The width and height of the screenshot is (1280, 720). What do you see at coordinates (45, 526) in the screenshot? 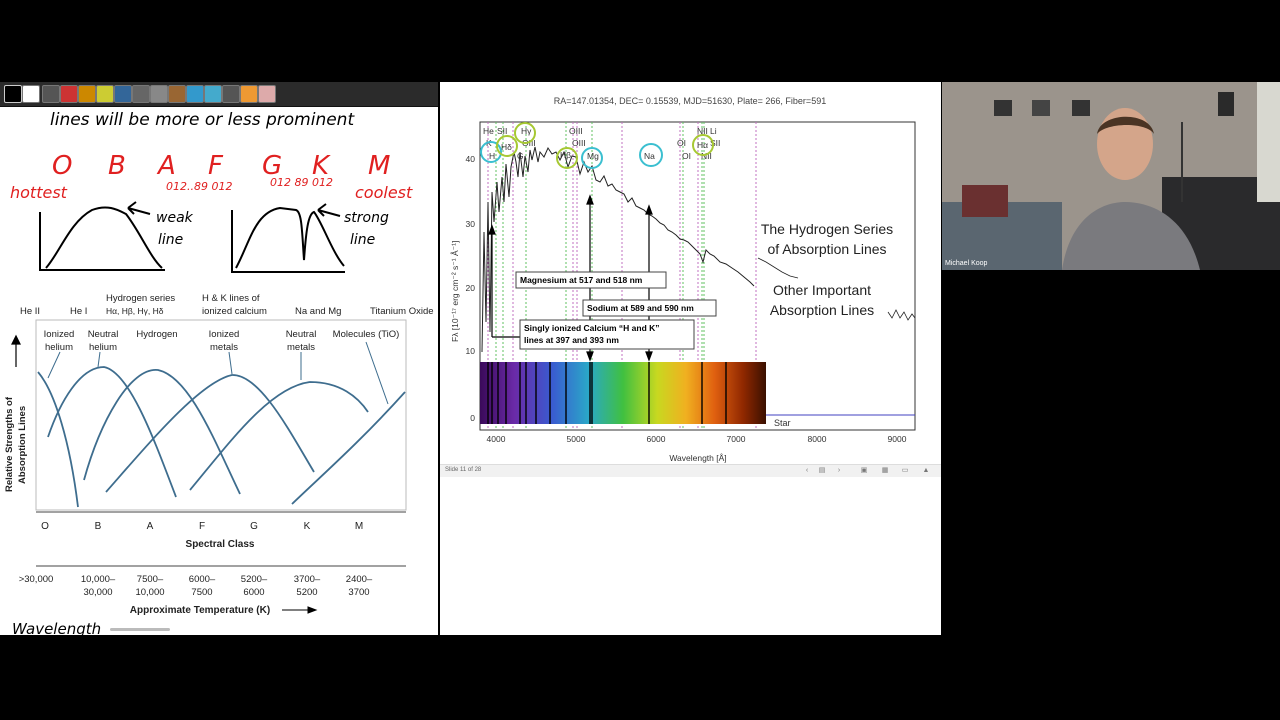
I see `class-o: O` at bounding box center [45, 526].